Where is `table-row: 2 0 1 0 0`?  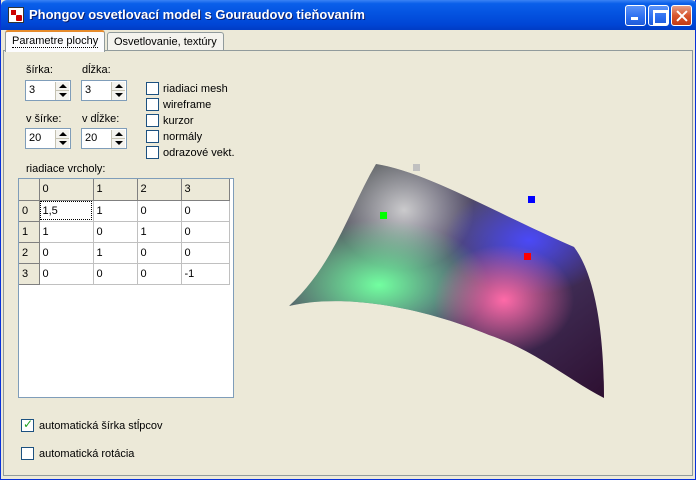
table-row: 2 0 1 0 0 is located at coordinates (124, 253).